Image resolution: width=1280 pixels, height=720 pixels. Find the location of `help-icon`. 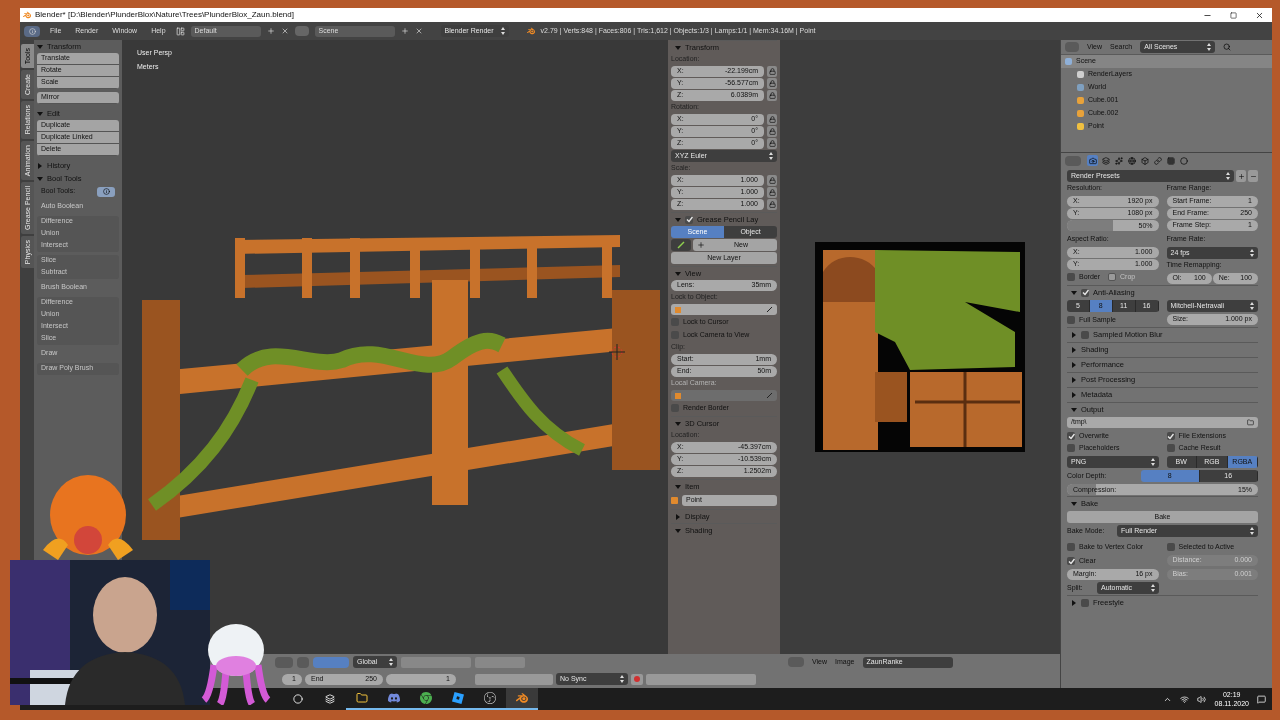

help-icon is located at coordinates (106, 191).